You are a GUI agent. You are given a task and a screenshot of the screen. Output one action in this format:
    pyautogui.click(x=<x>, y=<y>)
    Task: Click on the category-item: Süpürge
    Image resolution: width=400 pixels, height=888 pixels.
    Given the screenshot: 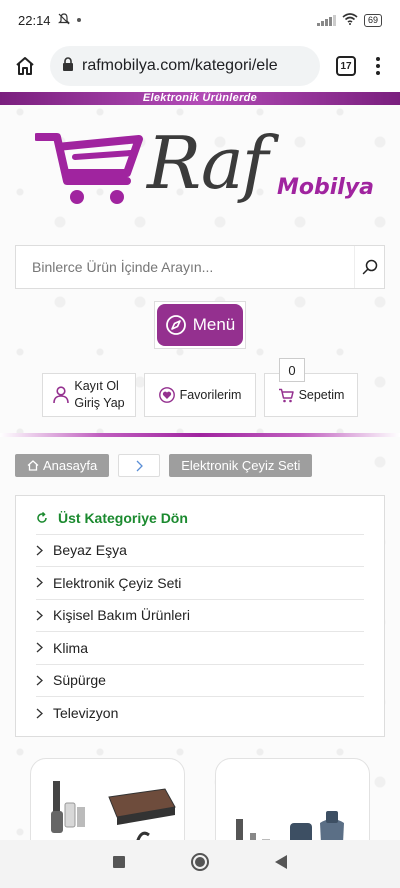 What is the action you would take?
    pyautogui.click(x=200, y=681)
    